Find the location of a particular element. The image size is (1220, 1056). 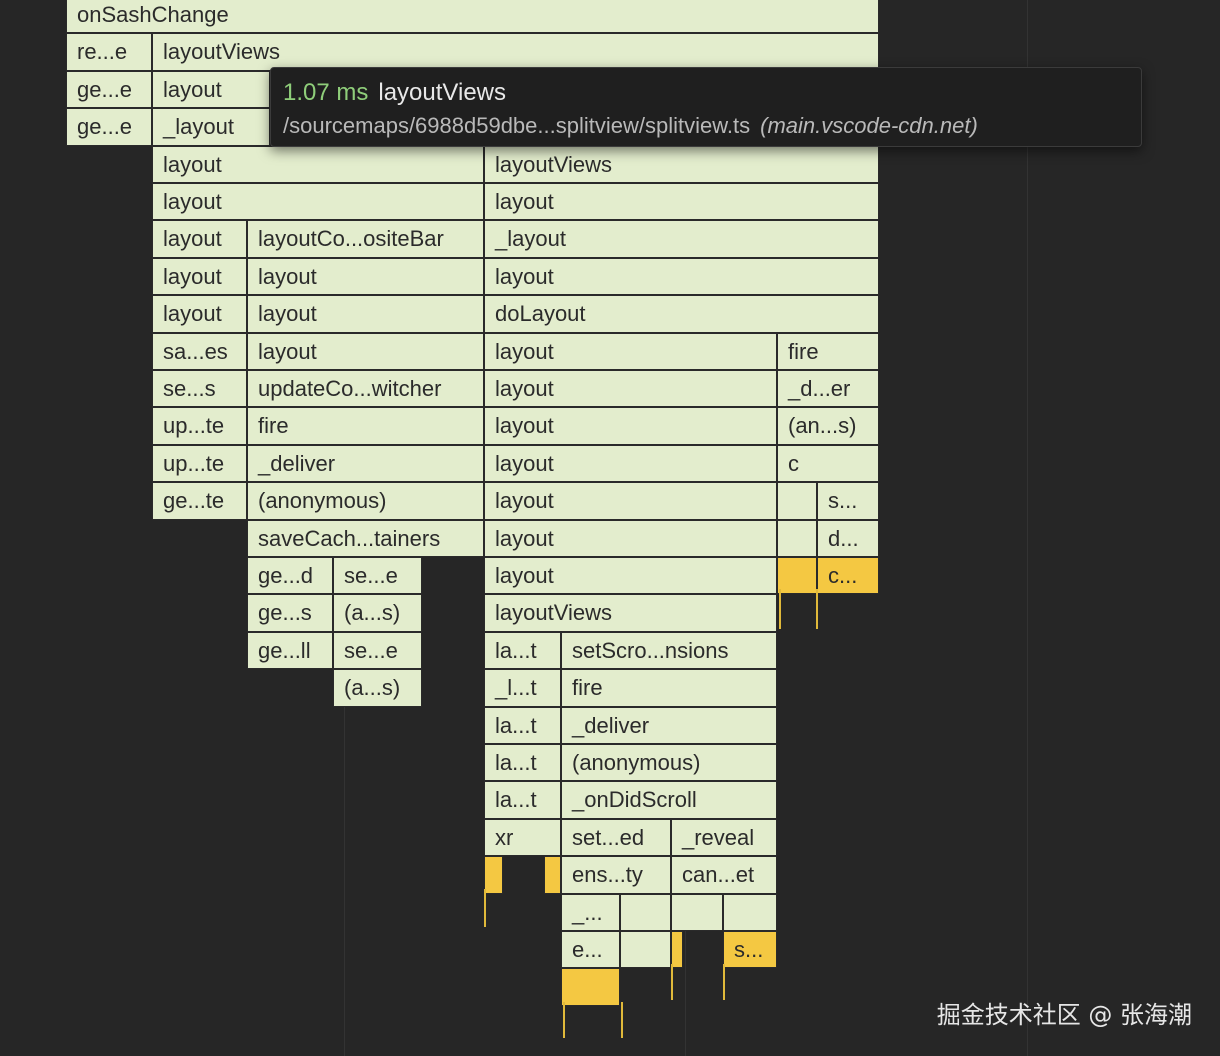

watermark: 掘金技术社区 @ 张海潮 is located at coordinates (1064, 1015).